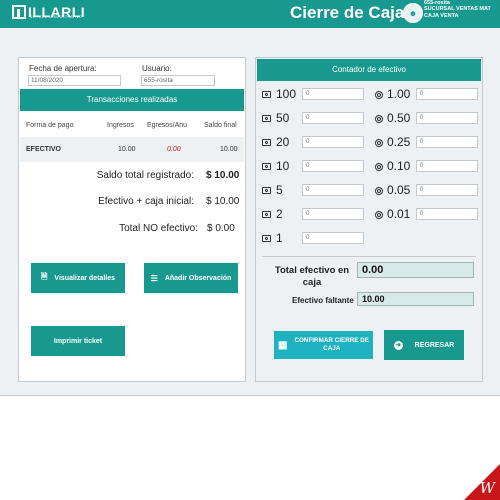 The width and height of the screenshot is (500, 500). Describe the element at coordinates (399, 190) in the screenshot. I see `coin-denom-005: 0.05` at that location.